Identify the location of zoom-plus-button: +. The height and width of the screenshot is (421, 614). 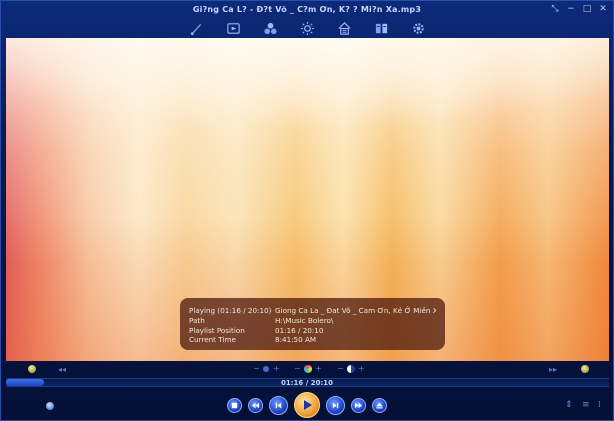
(276, 369).